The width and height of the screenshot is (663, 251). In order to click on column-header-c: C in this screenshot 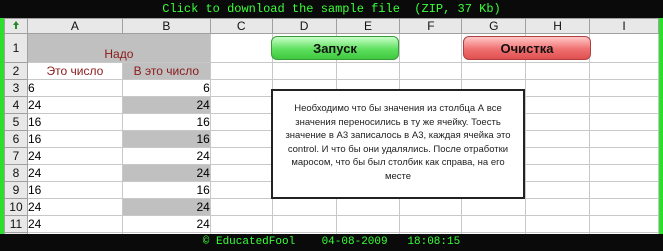, I will do `click(241, 26)`.